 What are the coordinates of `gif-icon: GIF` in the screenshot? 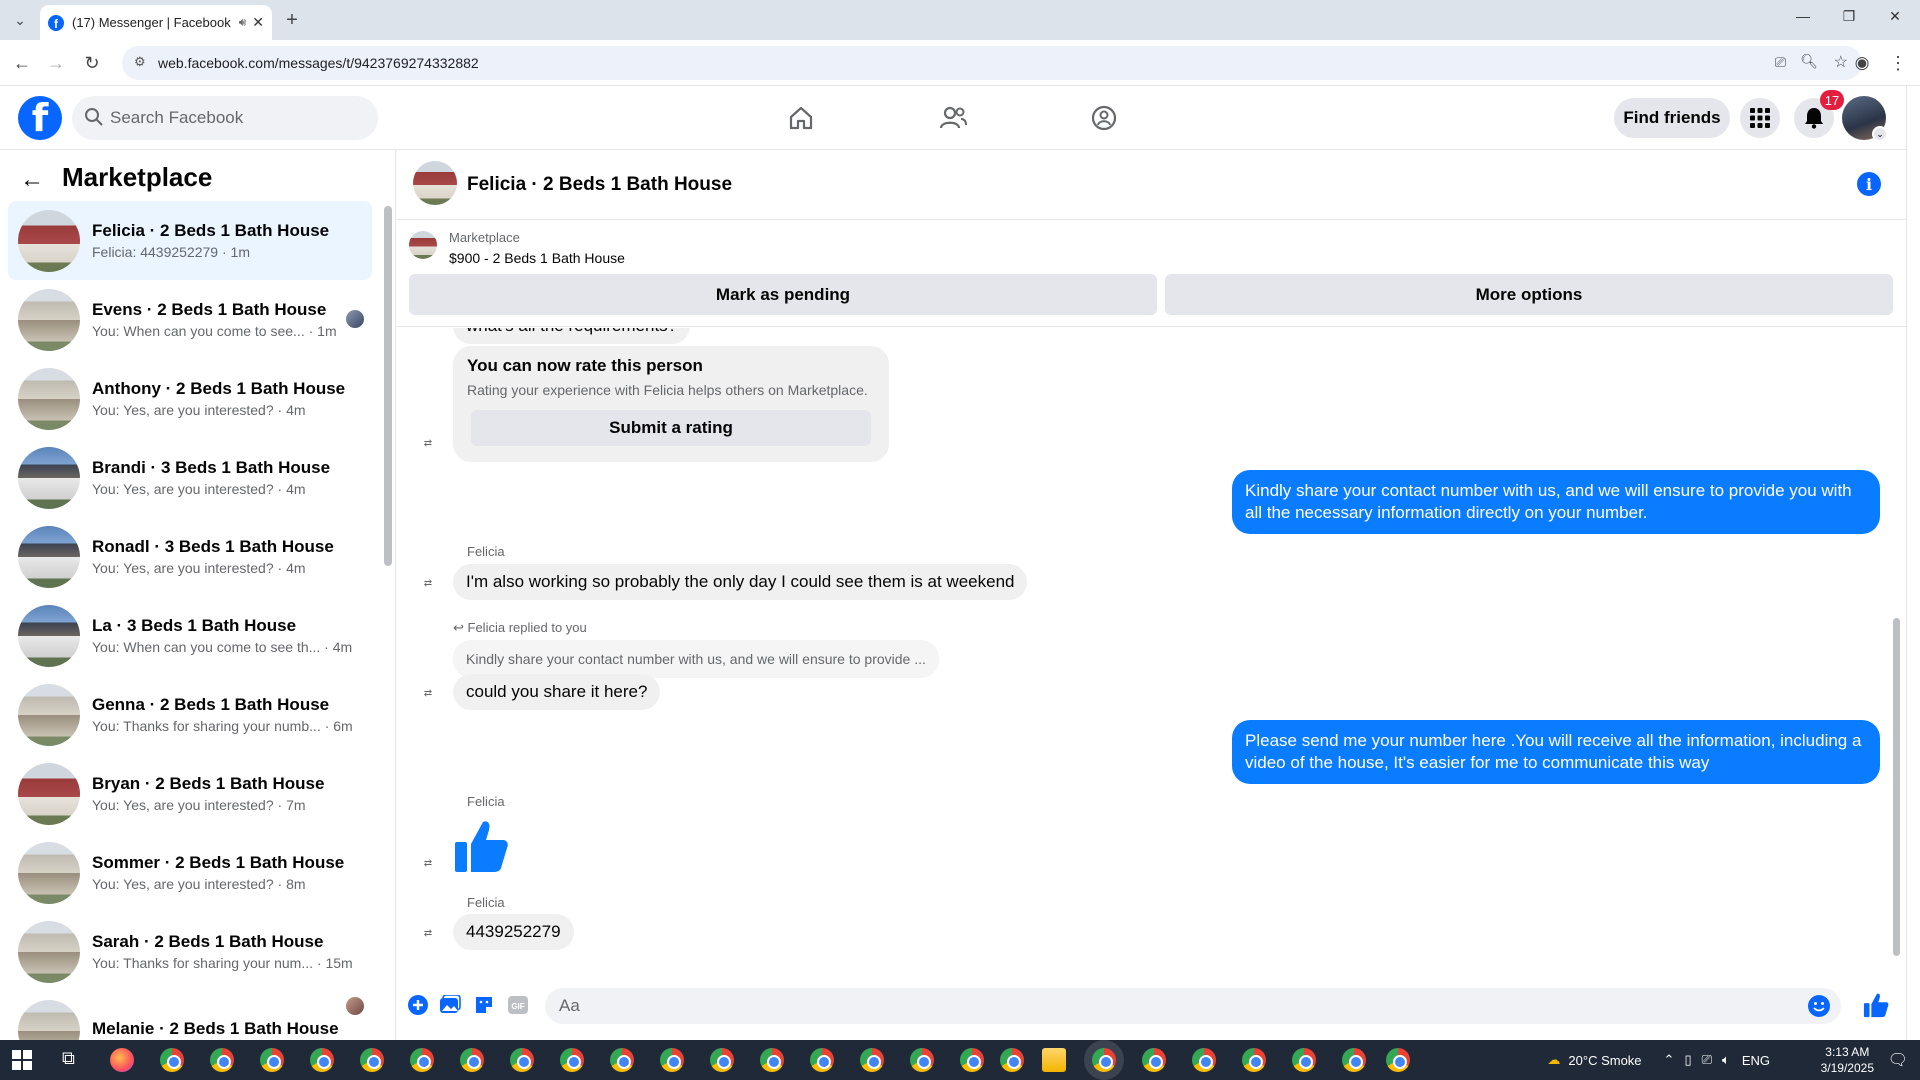 It's located at (518, 1005).